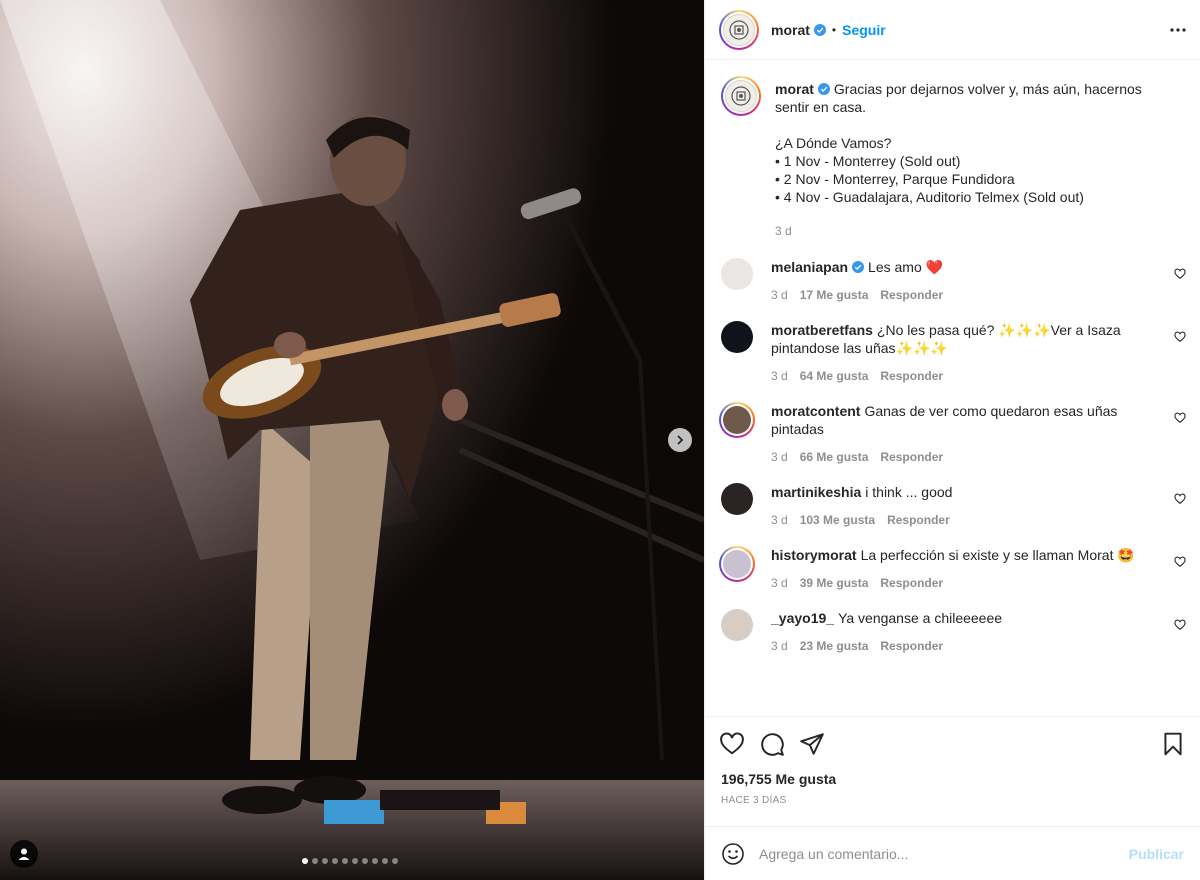  I want to click on publish-button: Publicar, so click(1156, 854).